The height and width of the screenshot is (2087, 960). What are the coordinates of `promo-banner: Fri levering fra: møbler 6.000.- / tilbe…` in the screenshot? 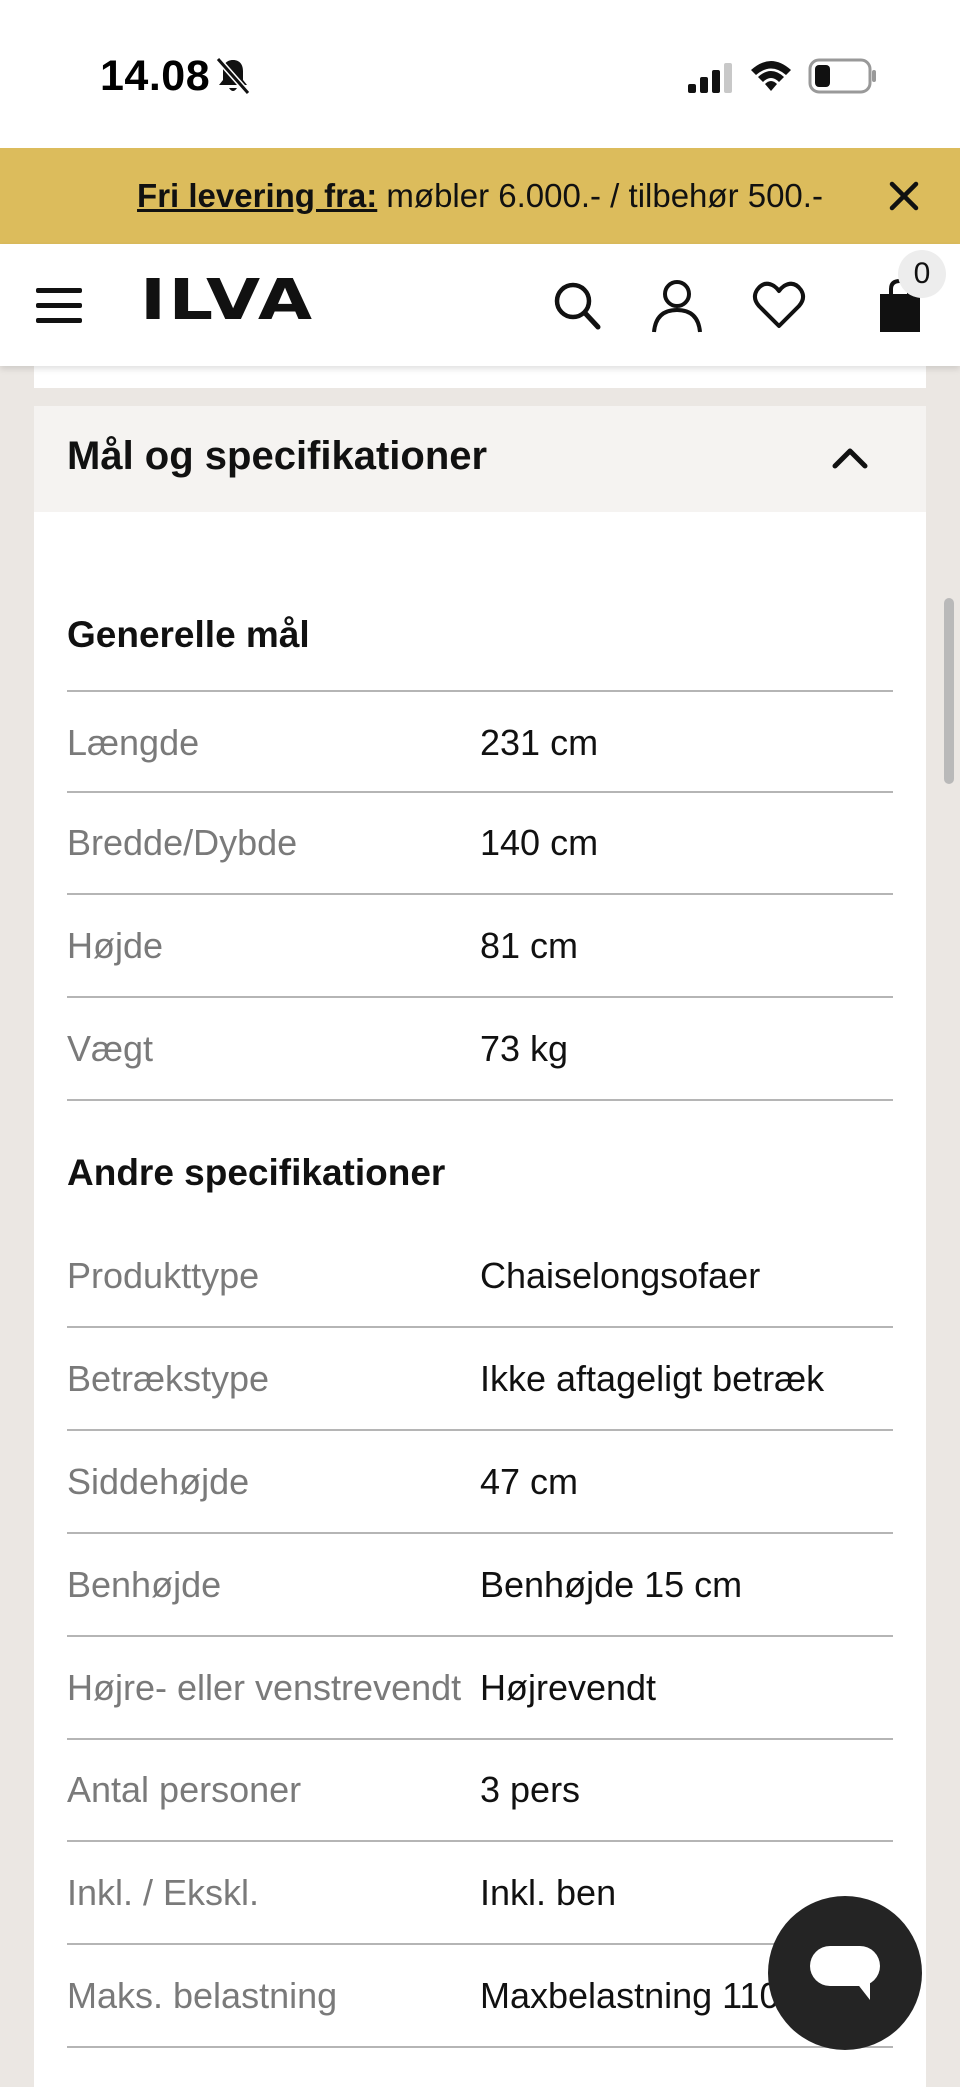 It's located at (480, 196).